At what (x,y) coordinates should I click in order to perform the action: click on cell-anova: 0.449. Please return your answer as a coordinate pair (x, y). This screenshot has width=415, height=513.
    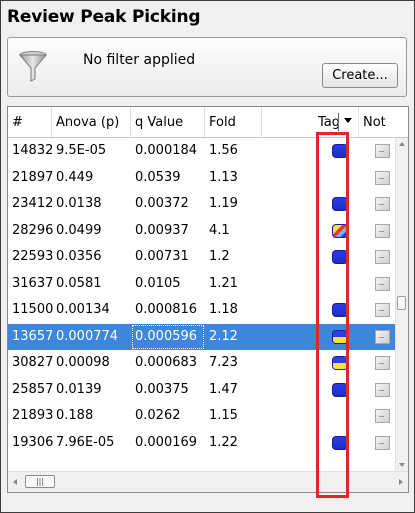
    Looking at the image, I should click on (75, 177).